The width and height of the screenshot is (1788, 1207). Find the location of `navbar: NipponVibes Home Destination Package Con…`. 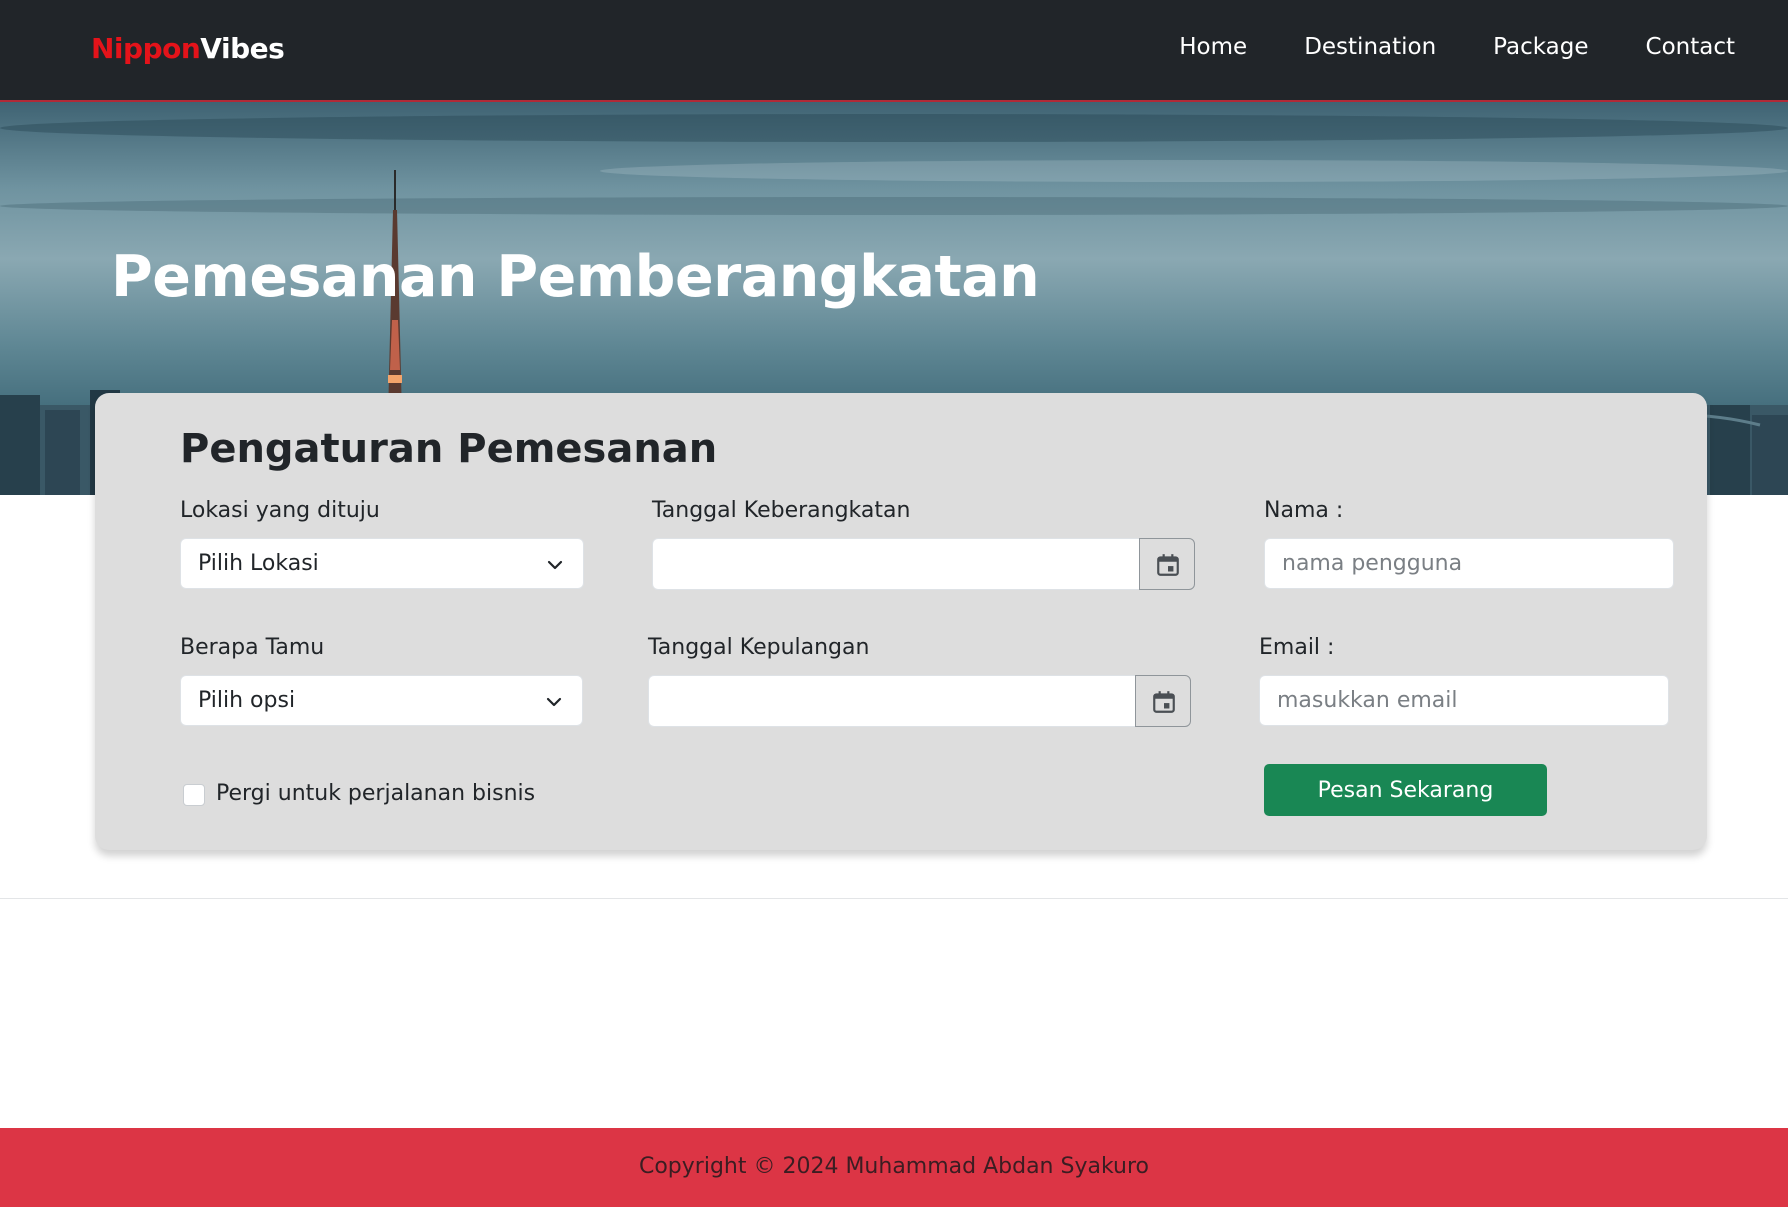

navbar: NipponVibes Home Destination Package Con… is located at coordinates (894, 51).